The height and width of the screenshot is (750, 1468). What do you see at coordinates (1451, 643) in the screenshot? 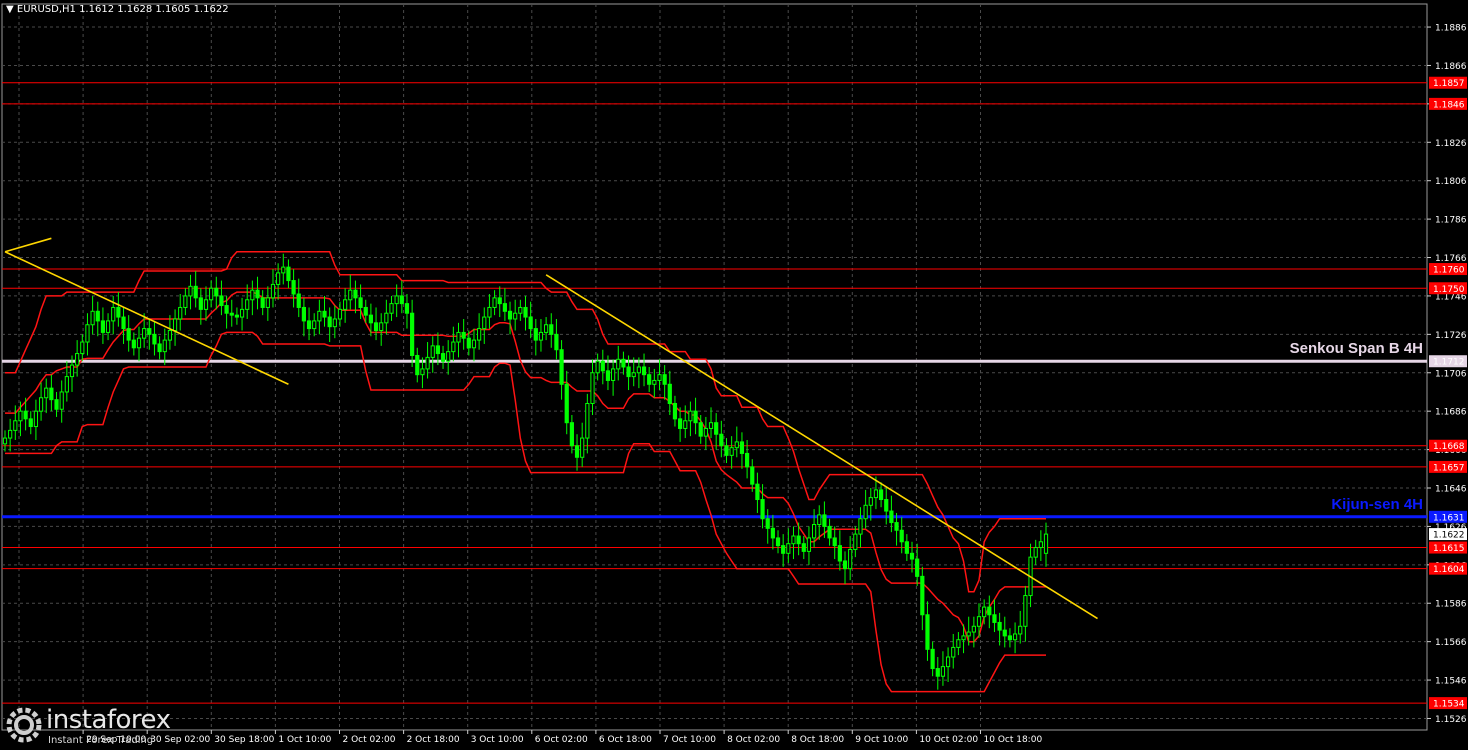
I see `y-tick-label: 1.1566` at bounding box center [1451, 643].